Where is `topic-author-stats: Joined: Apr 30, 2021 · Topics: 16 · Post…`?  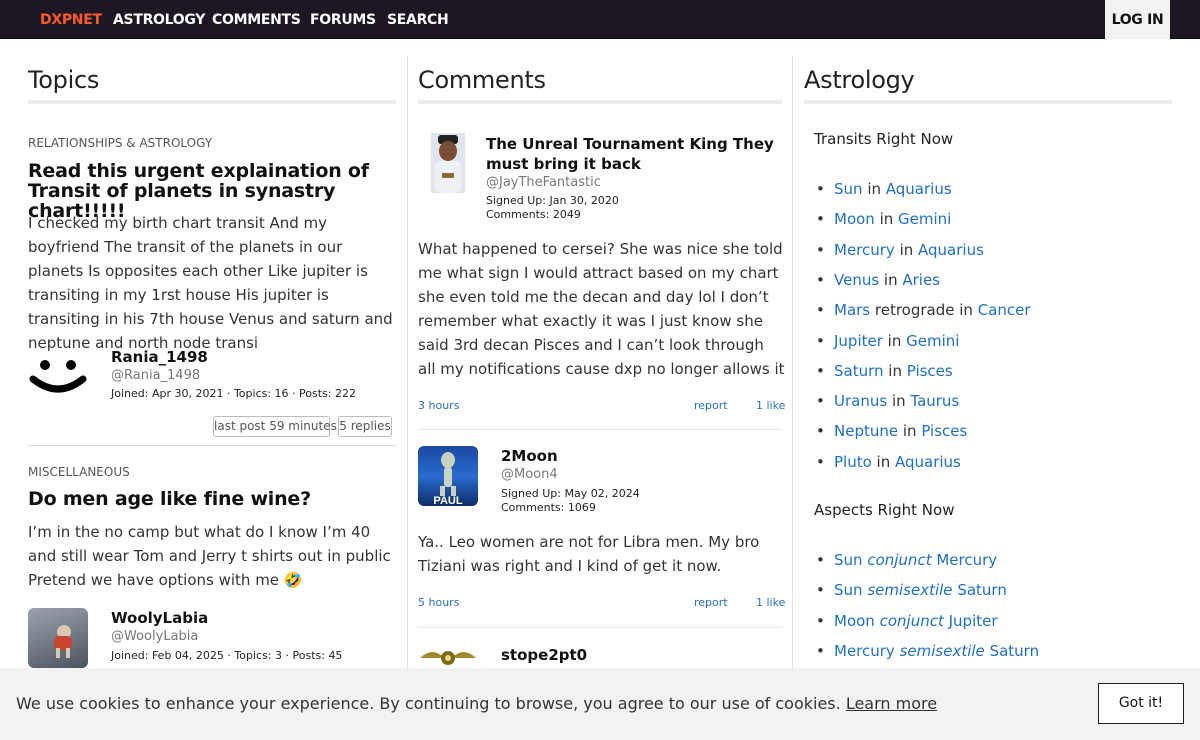 topic-author-stats: Joined: Apr 30, 2021 · Topics: 16 · Post… is located at coordinates (233, 393).